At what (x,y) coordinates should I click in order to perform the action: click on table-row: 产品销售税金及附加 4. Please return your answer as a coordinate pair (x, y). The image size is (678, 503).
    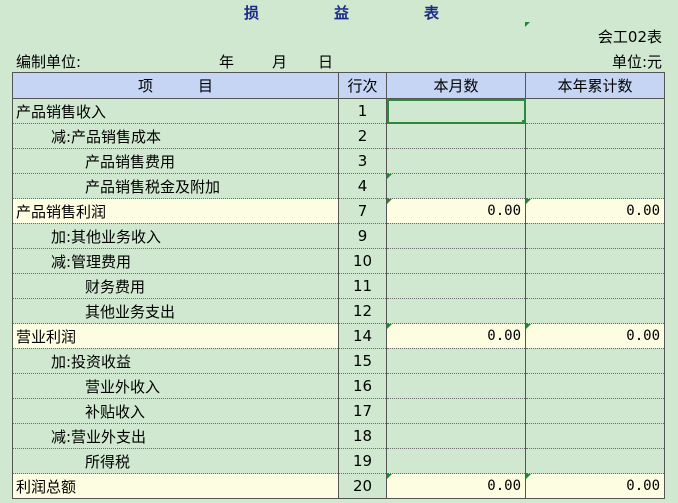
    Looking at the image, I should click on (338, 186).